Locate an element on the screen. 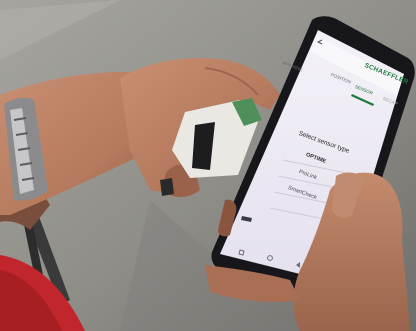  option-optime: OPTIME is located at coordinates (316, 158).